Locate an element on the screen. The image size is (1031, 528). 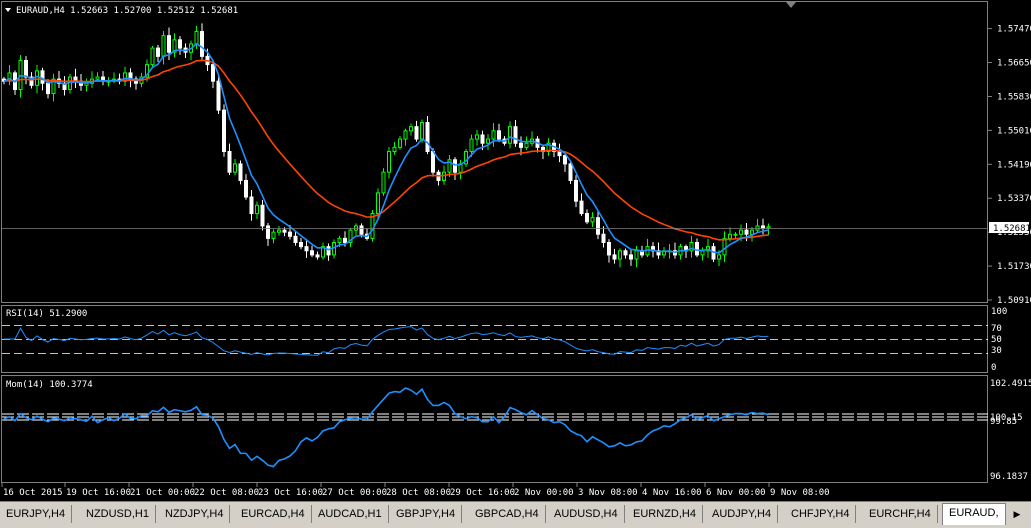
tab-gbpcad-h4: GBPCAD,H4 is located at coordinates (507, 514).